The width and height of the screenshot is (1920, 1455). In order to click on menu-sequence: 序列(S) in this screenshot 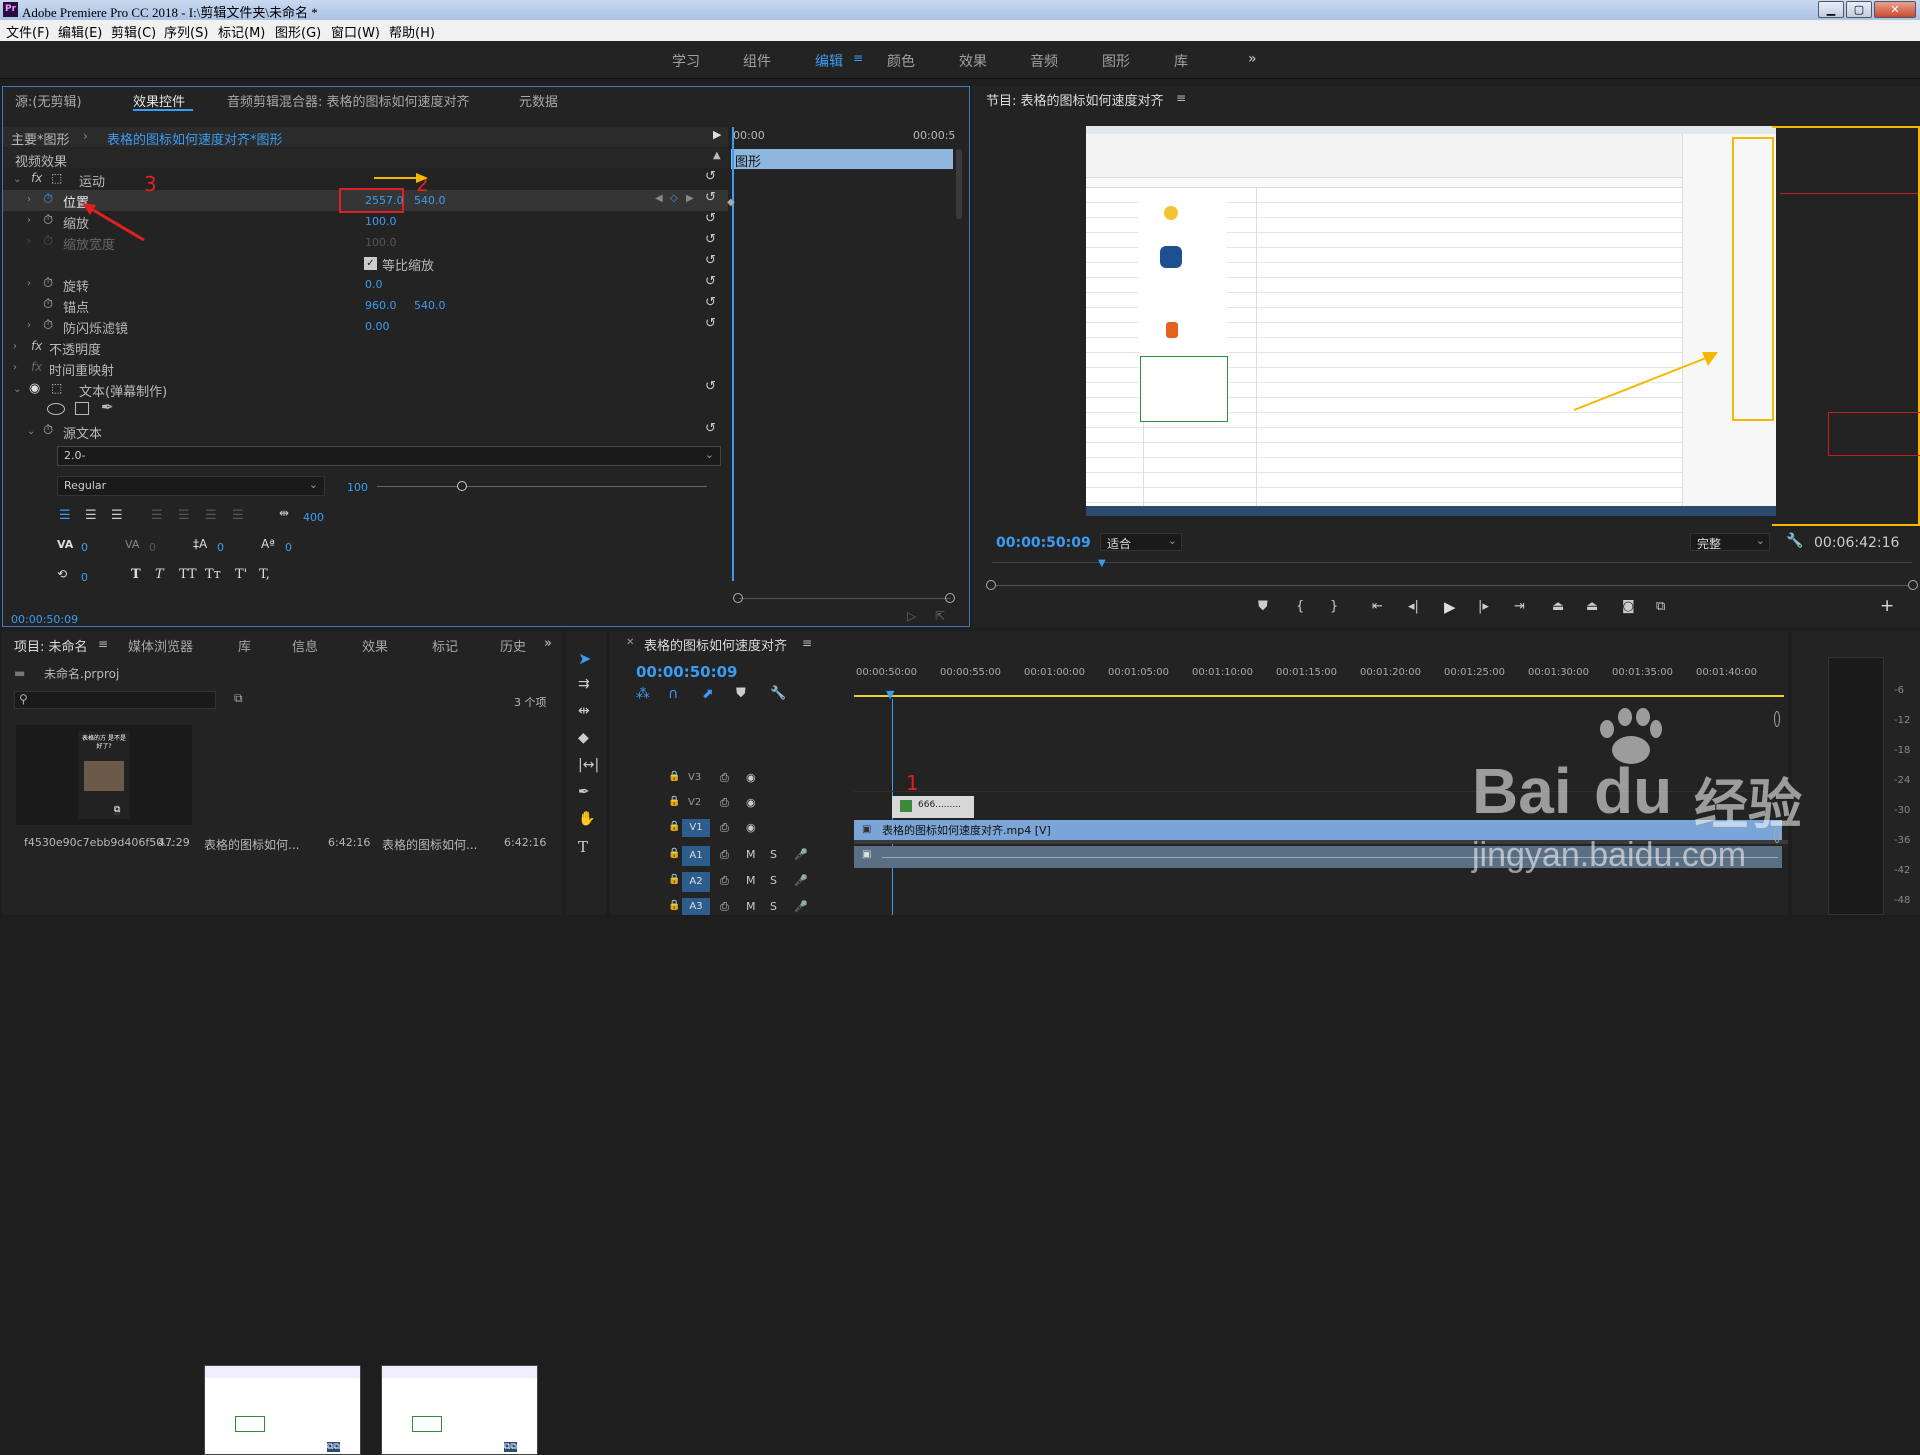, I will do `click(186, 31)`.